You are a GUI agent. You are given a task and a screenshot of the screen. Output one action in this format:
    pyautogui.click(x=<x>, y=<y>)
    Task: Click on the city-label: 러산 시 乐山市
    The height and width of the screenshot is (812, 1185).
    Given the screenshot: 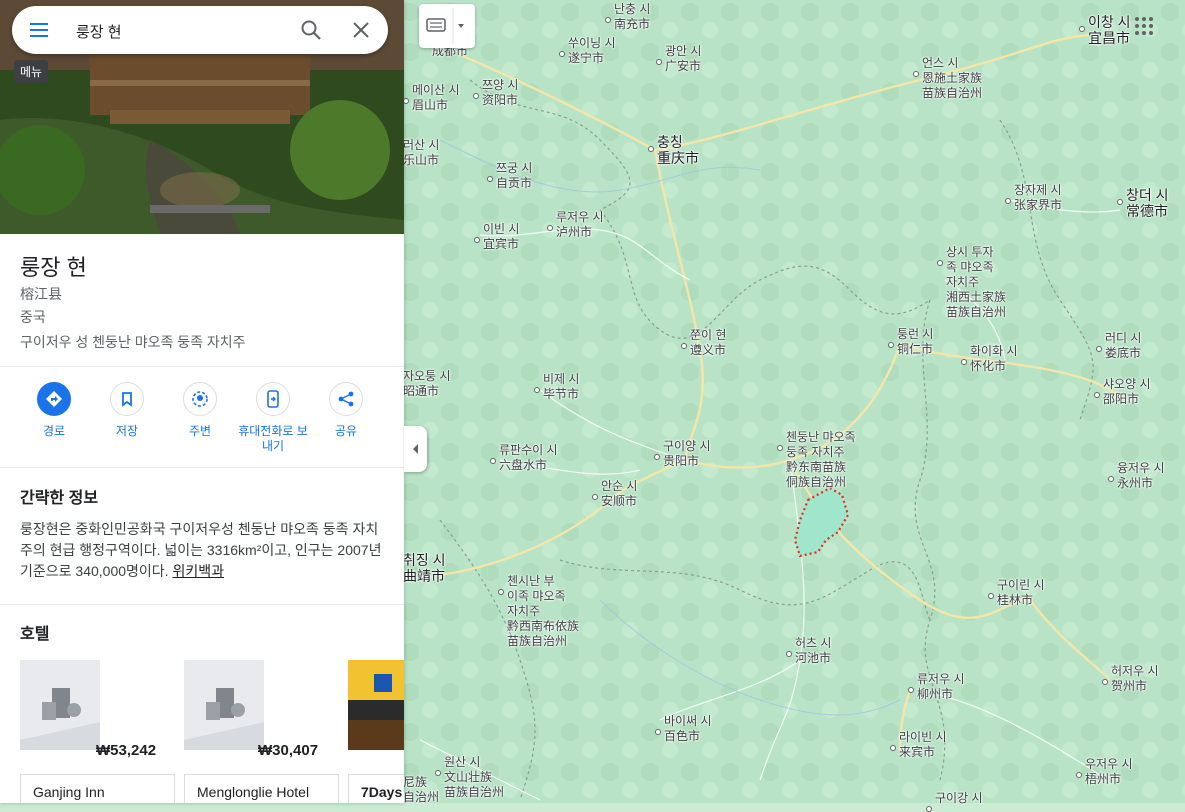 What is the action you would take?
    pyautogui.click(x=421, y=153)
    